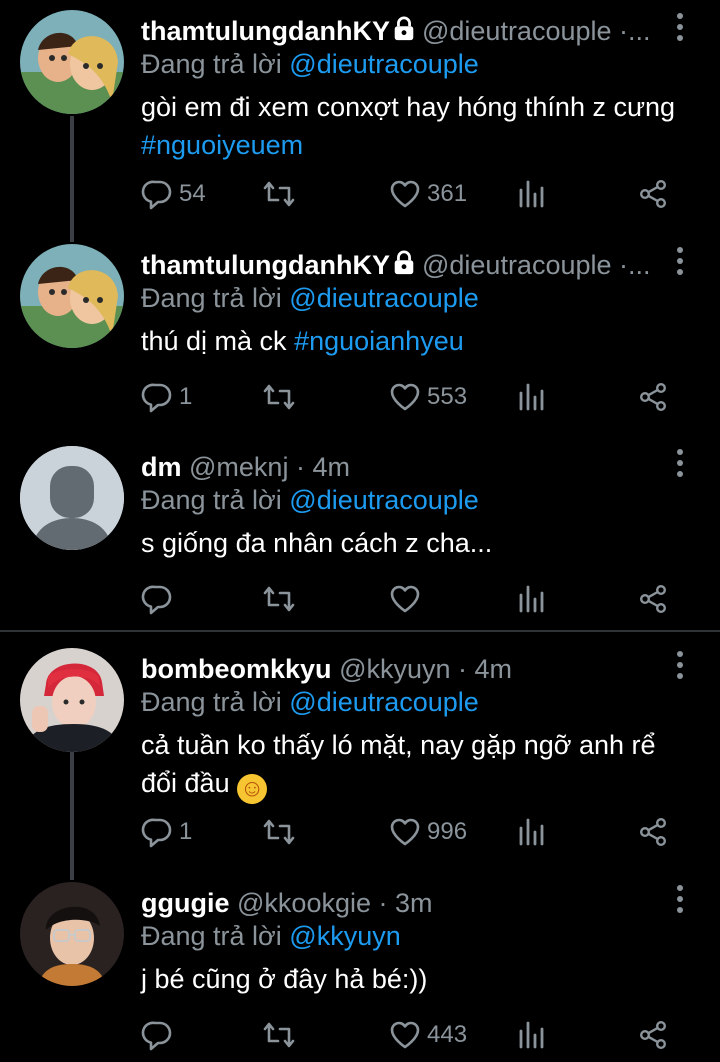 This screenshot has width=720, height=1062. I want to click on tweet-actions, so click(411, 599).